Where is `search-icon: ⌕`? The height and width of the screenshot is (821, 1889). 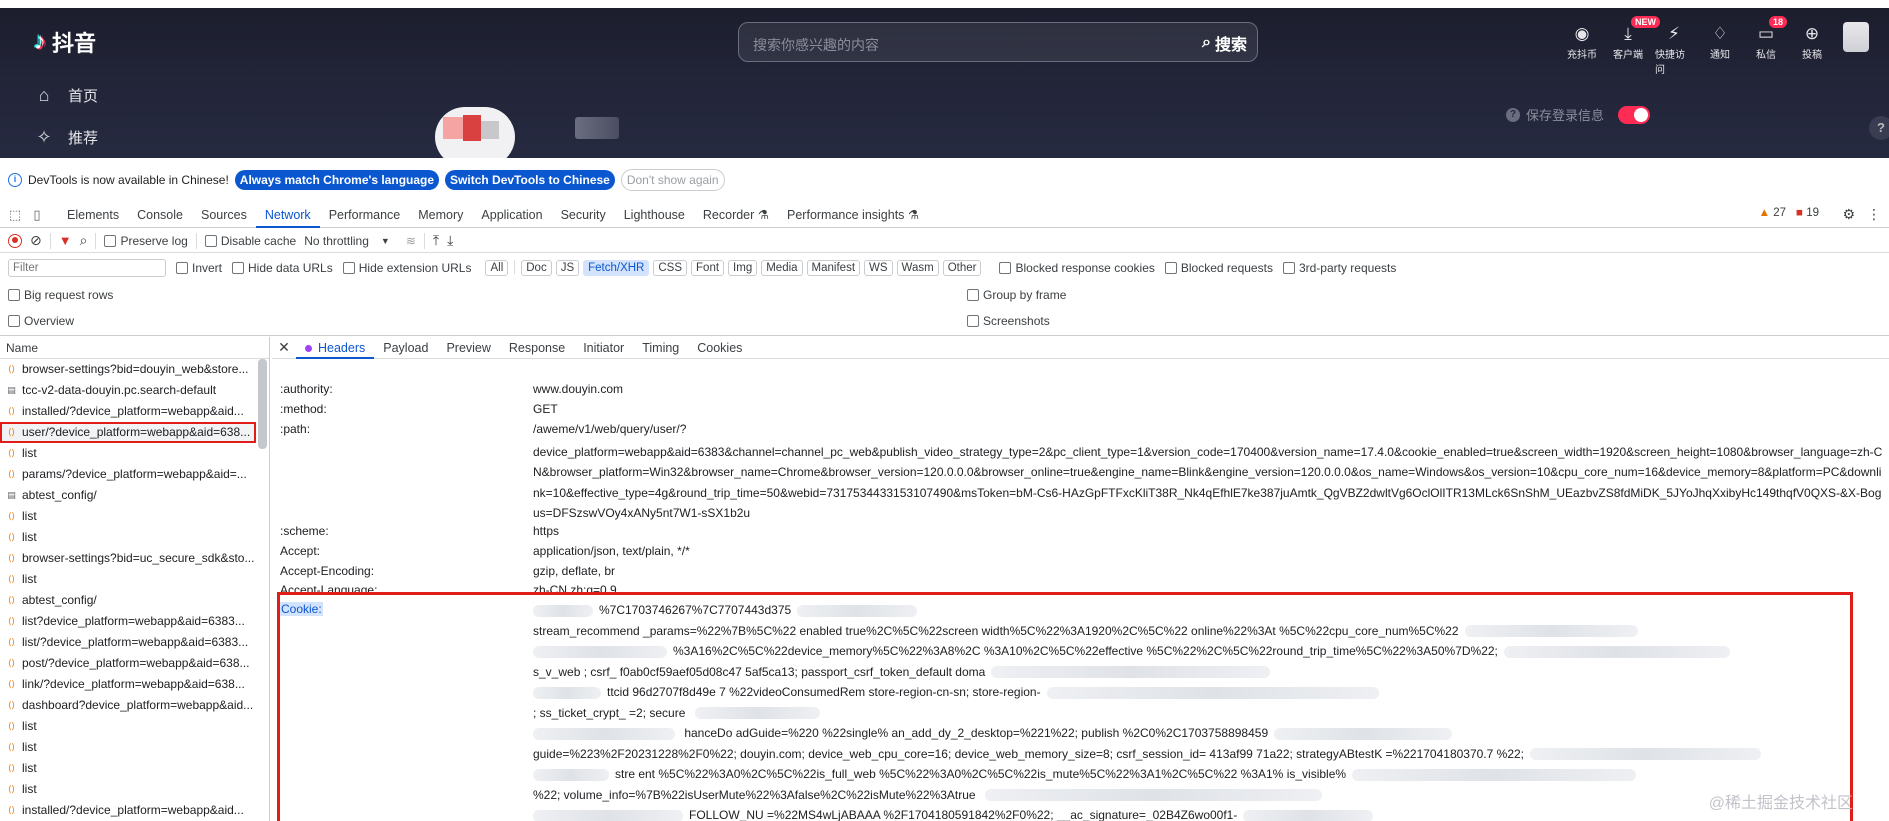 search-icon: ⌕ is located at coordinates (84, 240).